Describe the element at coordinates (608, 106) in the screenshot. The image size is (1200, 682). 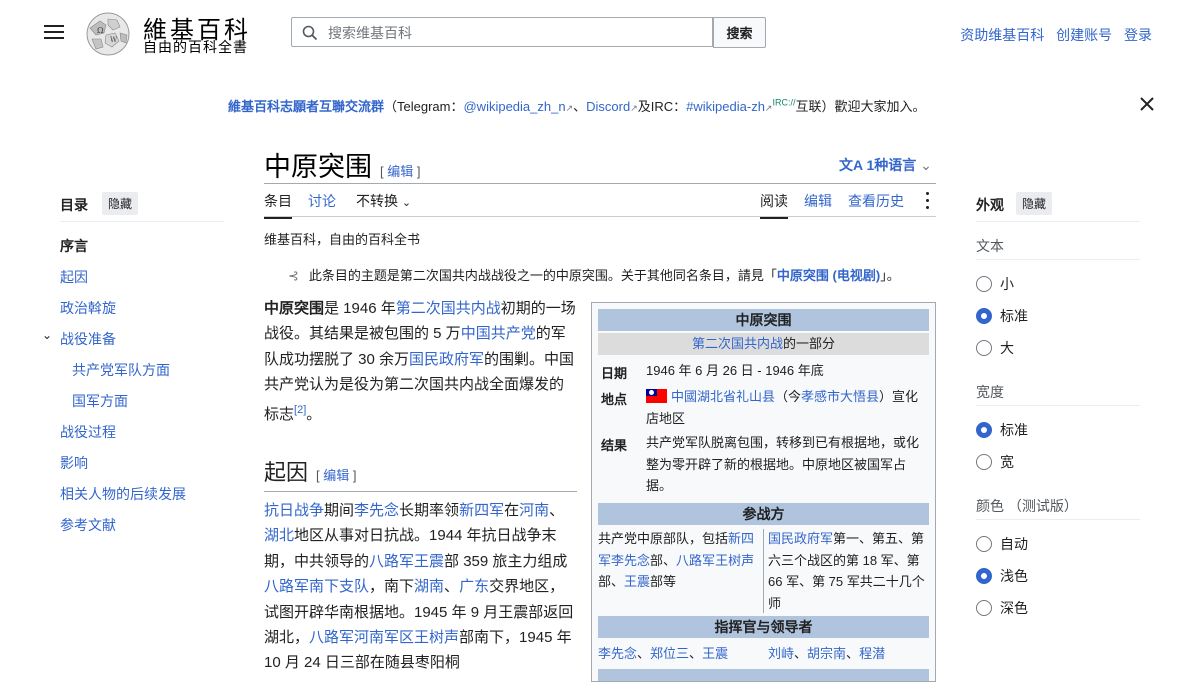
I see `discord-link: Discord` at that location.